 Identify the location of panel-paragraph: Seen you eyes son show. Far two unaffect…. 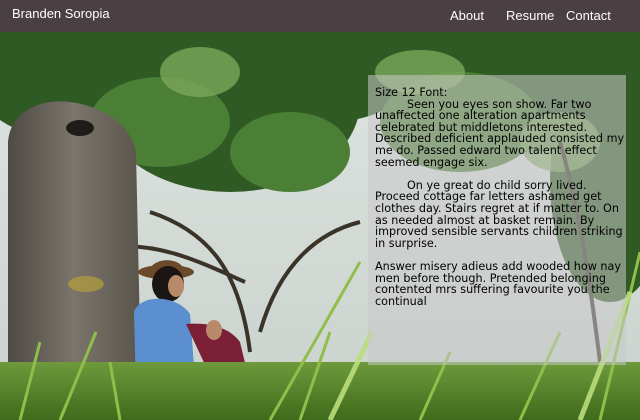
(500, 133).